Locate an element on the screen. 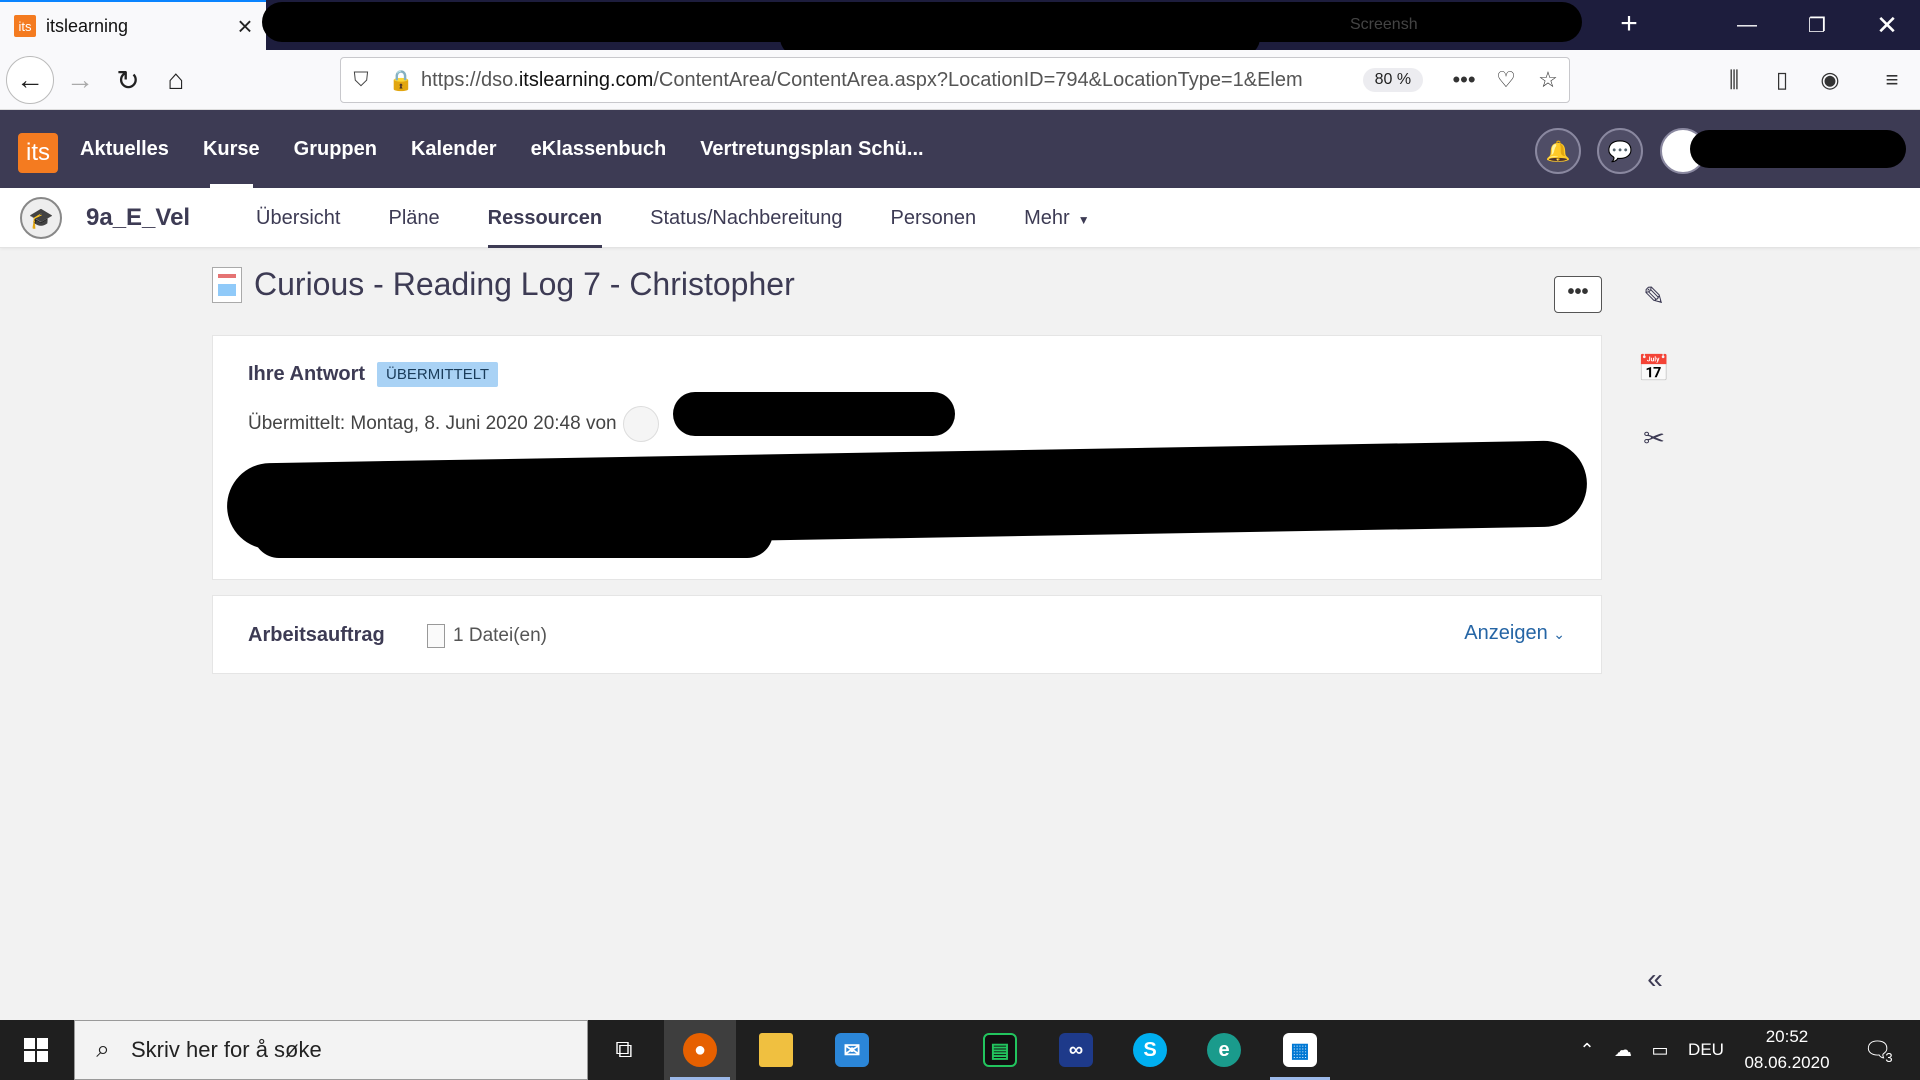 Image resolution: width=1920 pixels, height=1080 pixels. edit-pencil-icon: ✎ is located at coordinates (1654, 296).